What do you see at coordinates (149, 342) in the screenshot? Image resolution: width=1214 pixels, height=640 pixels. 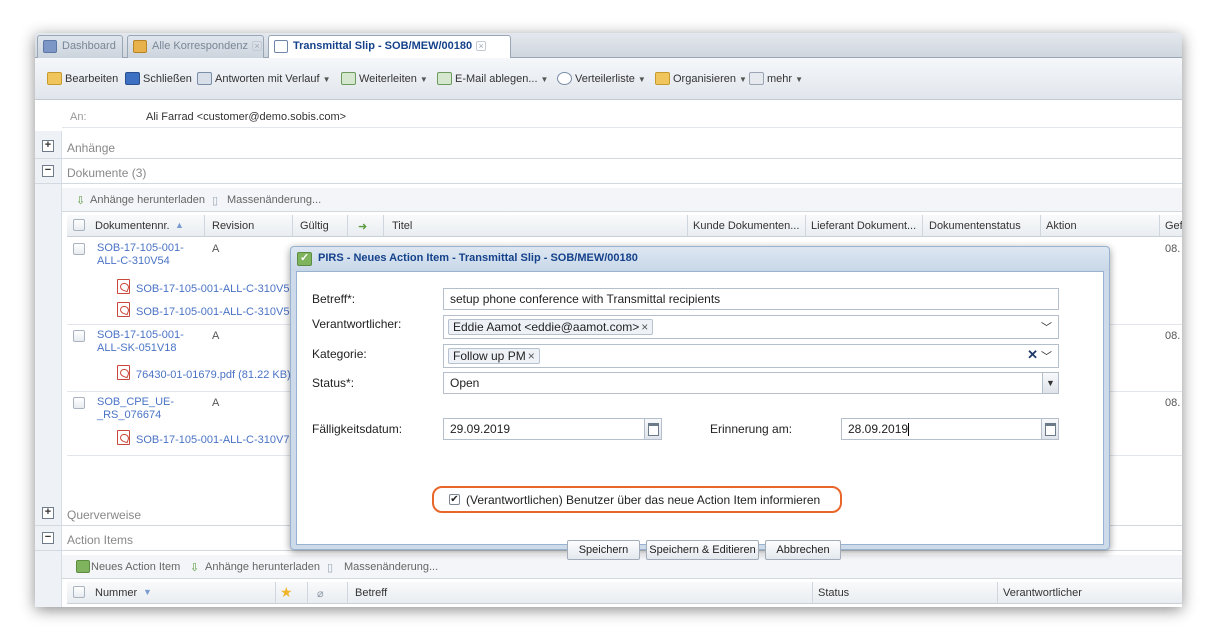 I see `document-number-link: SOB-17-105-001-ALL-SK-051V18` at bounding box center [149, 342].